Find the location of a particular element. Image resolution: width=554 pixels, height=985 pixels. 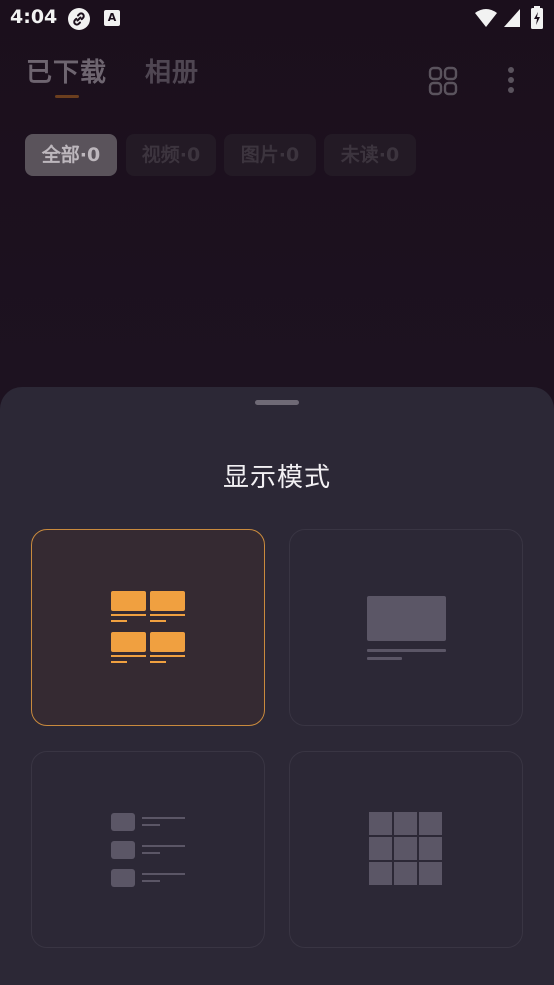

more-icon is located at coordinates (511, 81).